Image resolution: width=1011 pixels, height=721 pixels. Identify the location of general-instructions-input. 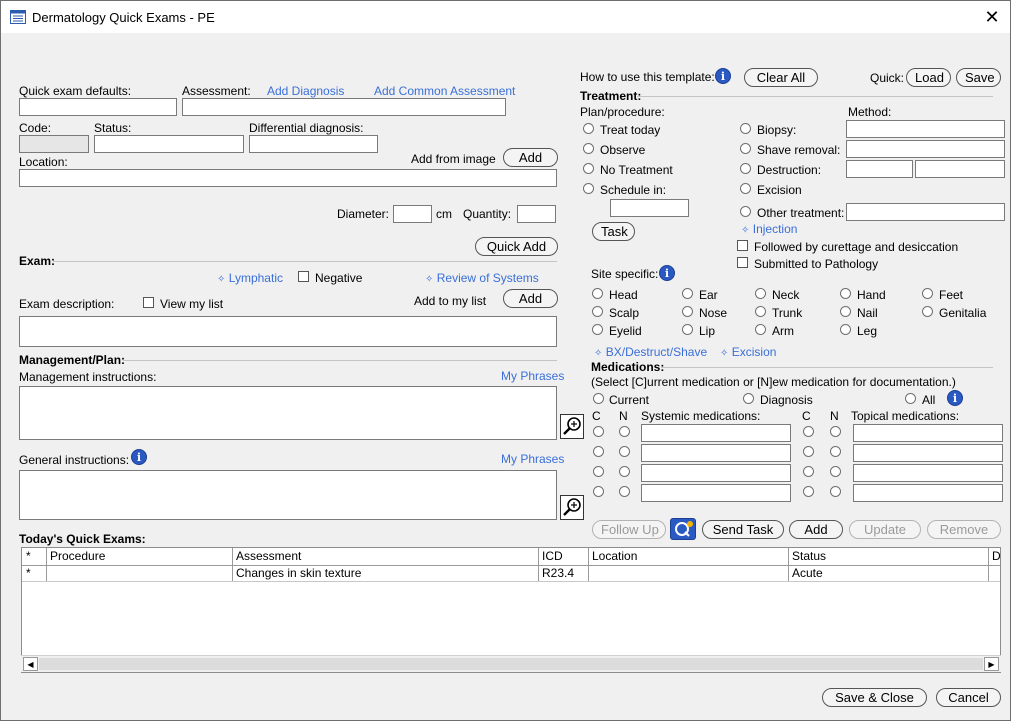
(288, 495).